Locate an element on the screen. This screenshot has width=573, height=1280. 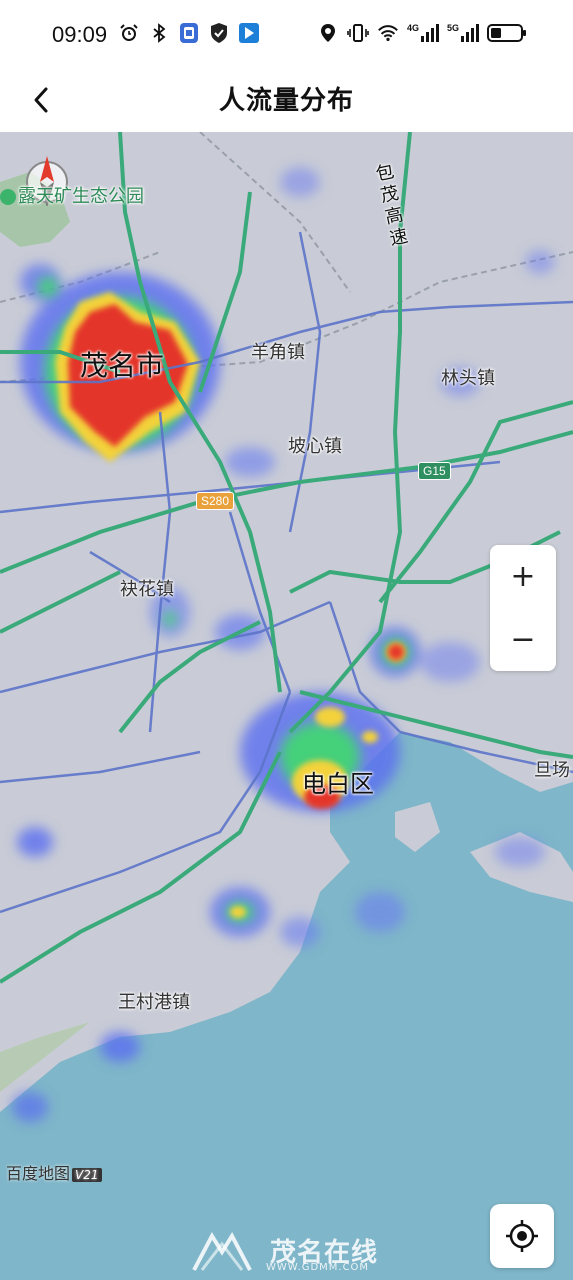
zoom-out-button: − is located at coordinates (523, 639).